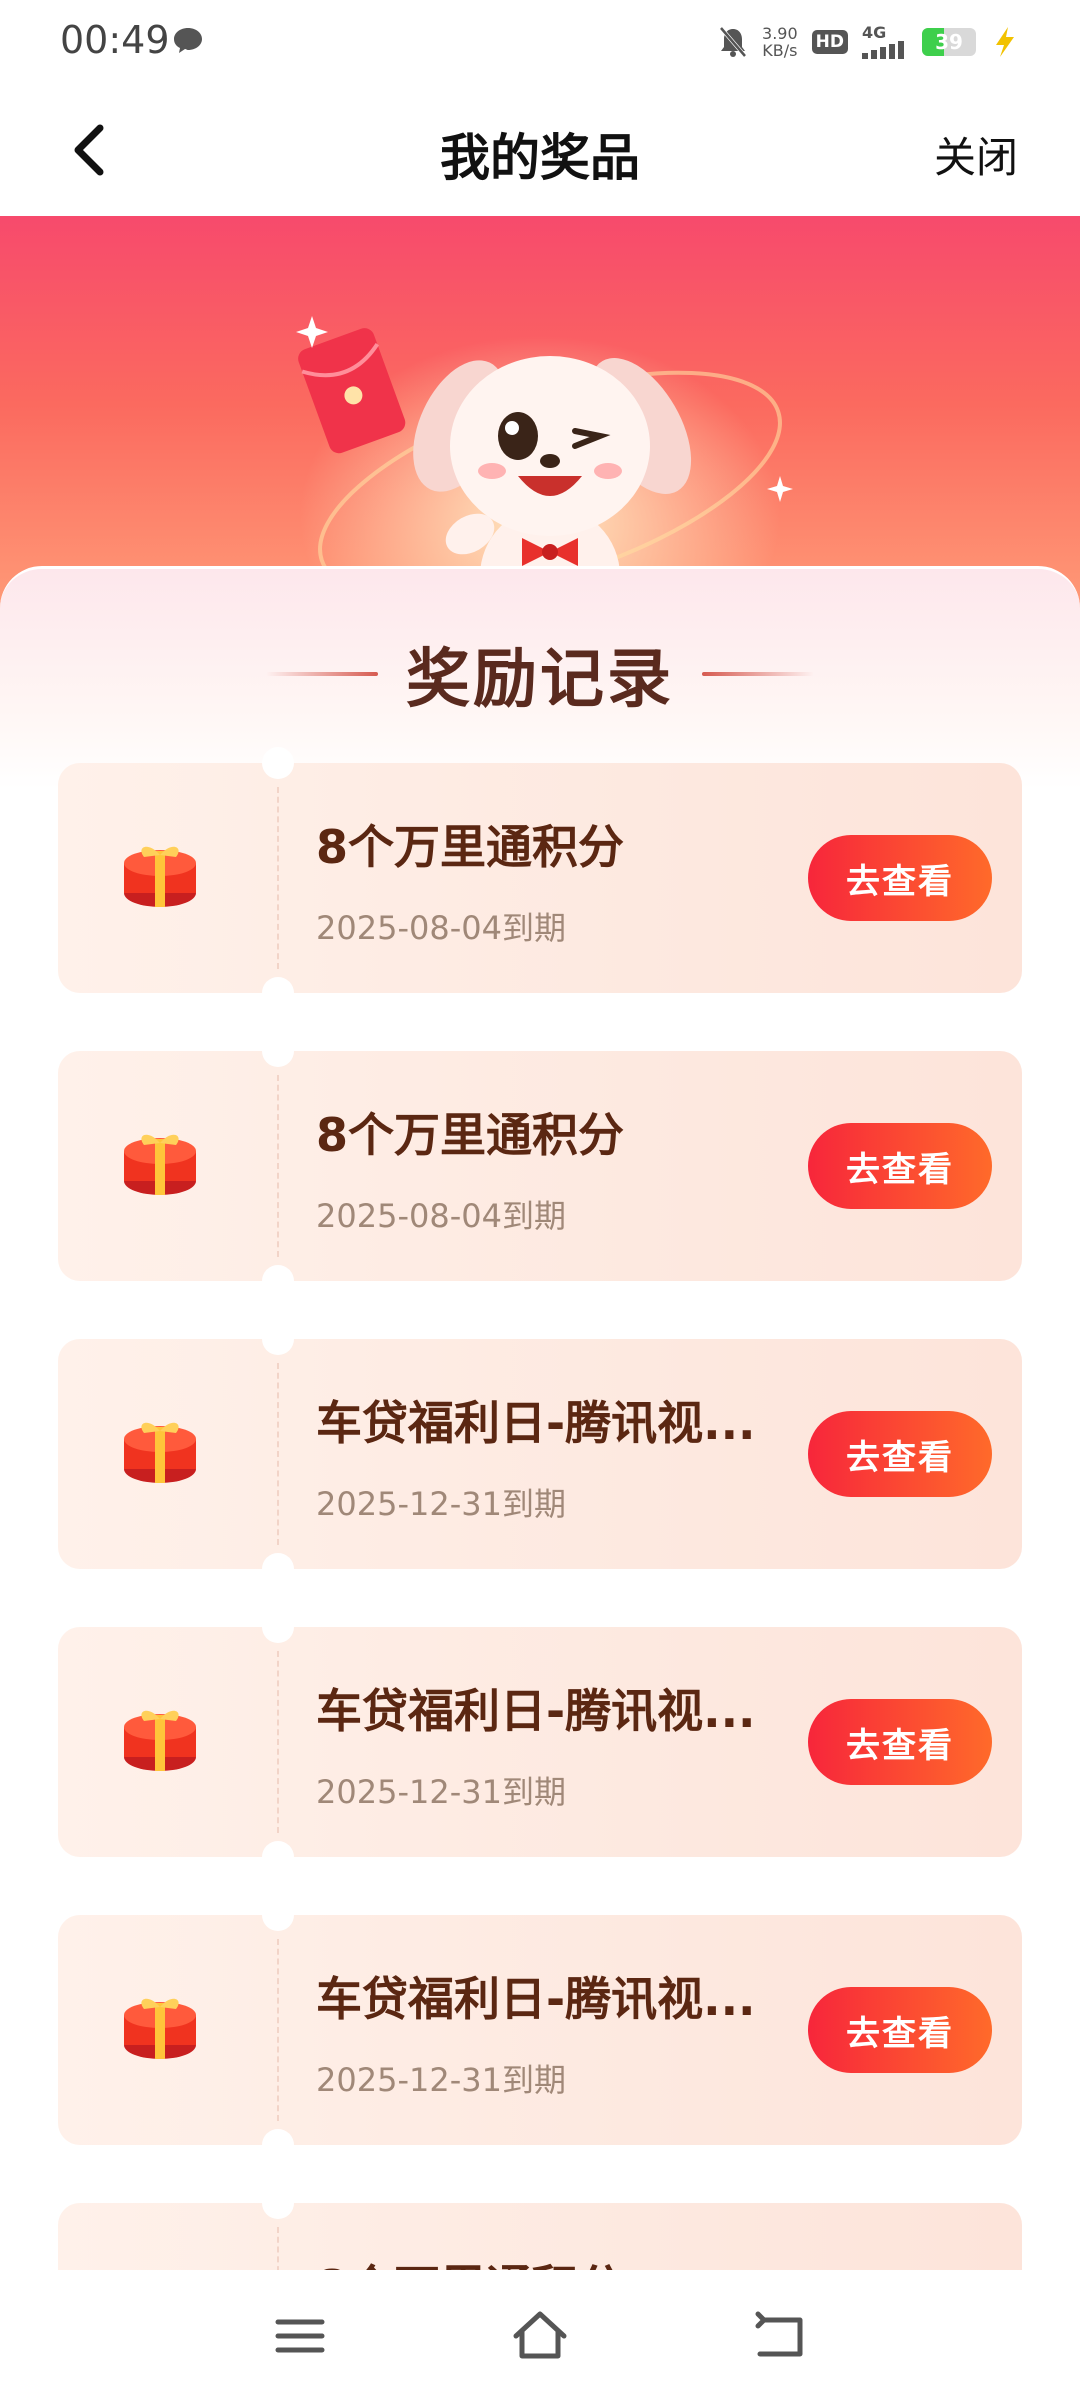 This screenshot has height=2400, width=1080. I want to click on return-icon, so click(780, 2336).